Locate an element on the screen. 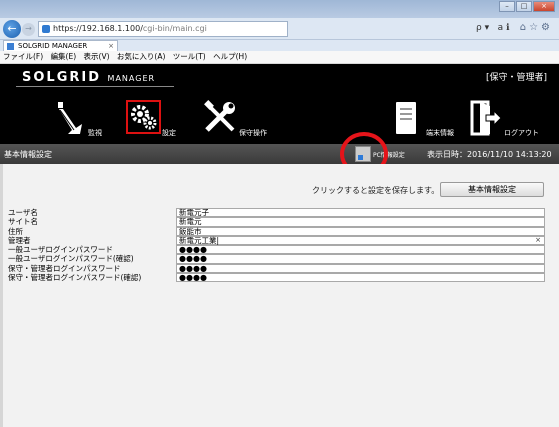 The height and width of the screenshot is (427, 559). tab-close-icon: × is located at coordinates (111, 46).